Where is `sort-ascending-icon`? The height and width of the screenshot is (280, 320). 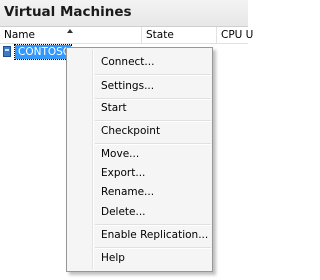 sort-ascending-icon is located at coordinates (70, 31).